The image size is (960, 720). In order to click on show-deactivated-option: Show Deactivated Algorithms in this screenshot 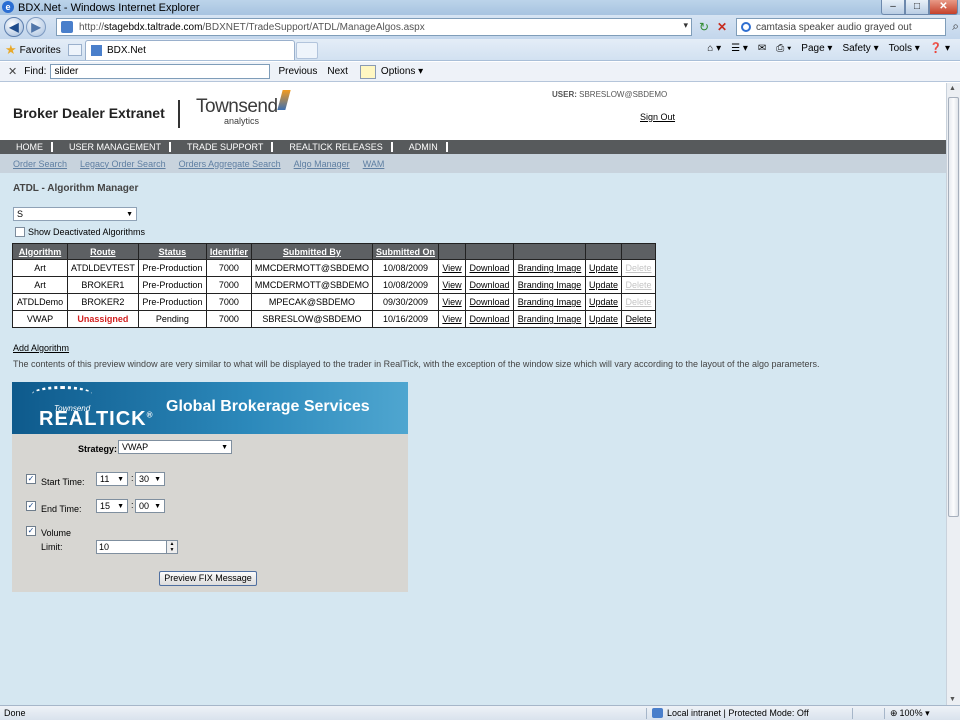, I will do `click(80, 232)`.